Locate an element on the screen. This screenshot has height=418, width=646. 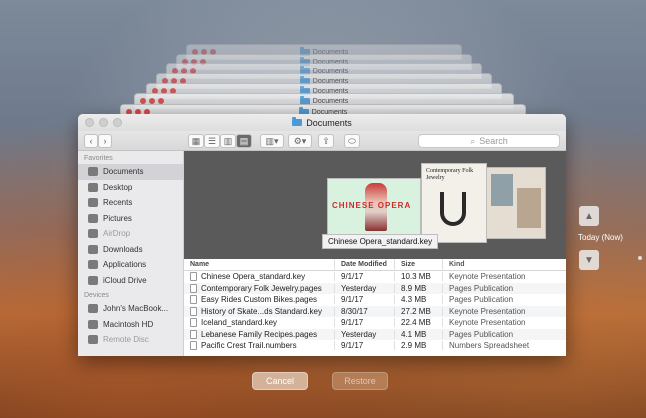
documents-icon is located at coordinates (93, 172).